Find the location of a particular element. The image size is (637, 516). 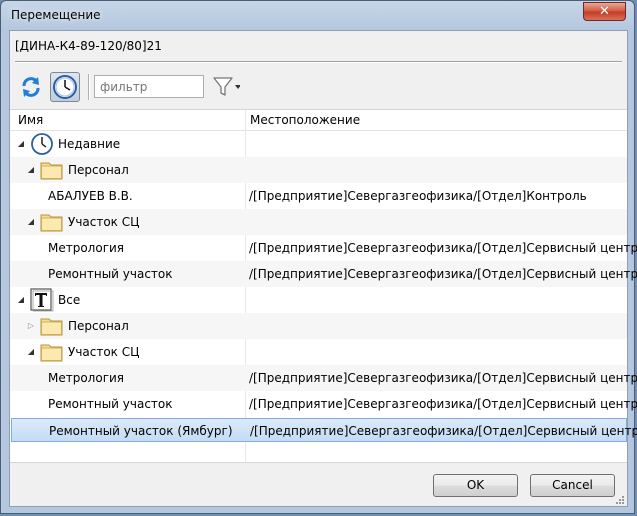

ok-button: OK is located at coordinates (475, 485).